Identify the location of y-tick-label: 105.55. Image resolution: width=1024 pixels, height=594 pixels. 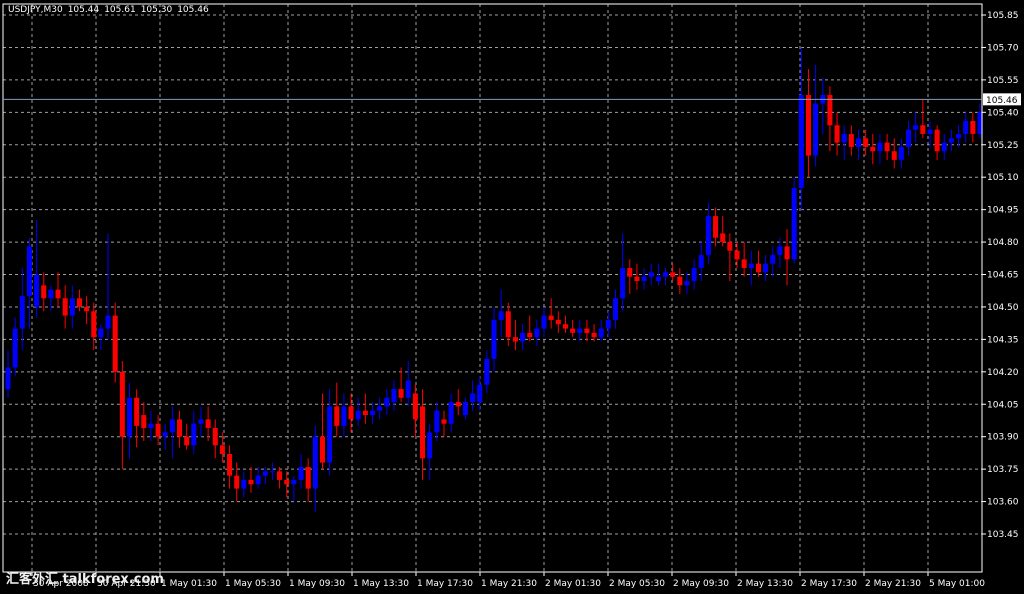
(1003, 81).